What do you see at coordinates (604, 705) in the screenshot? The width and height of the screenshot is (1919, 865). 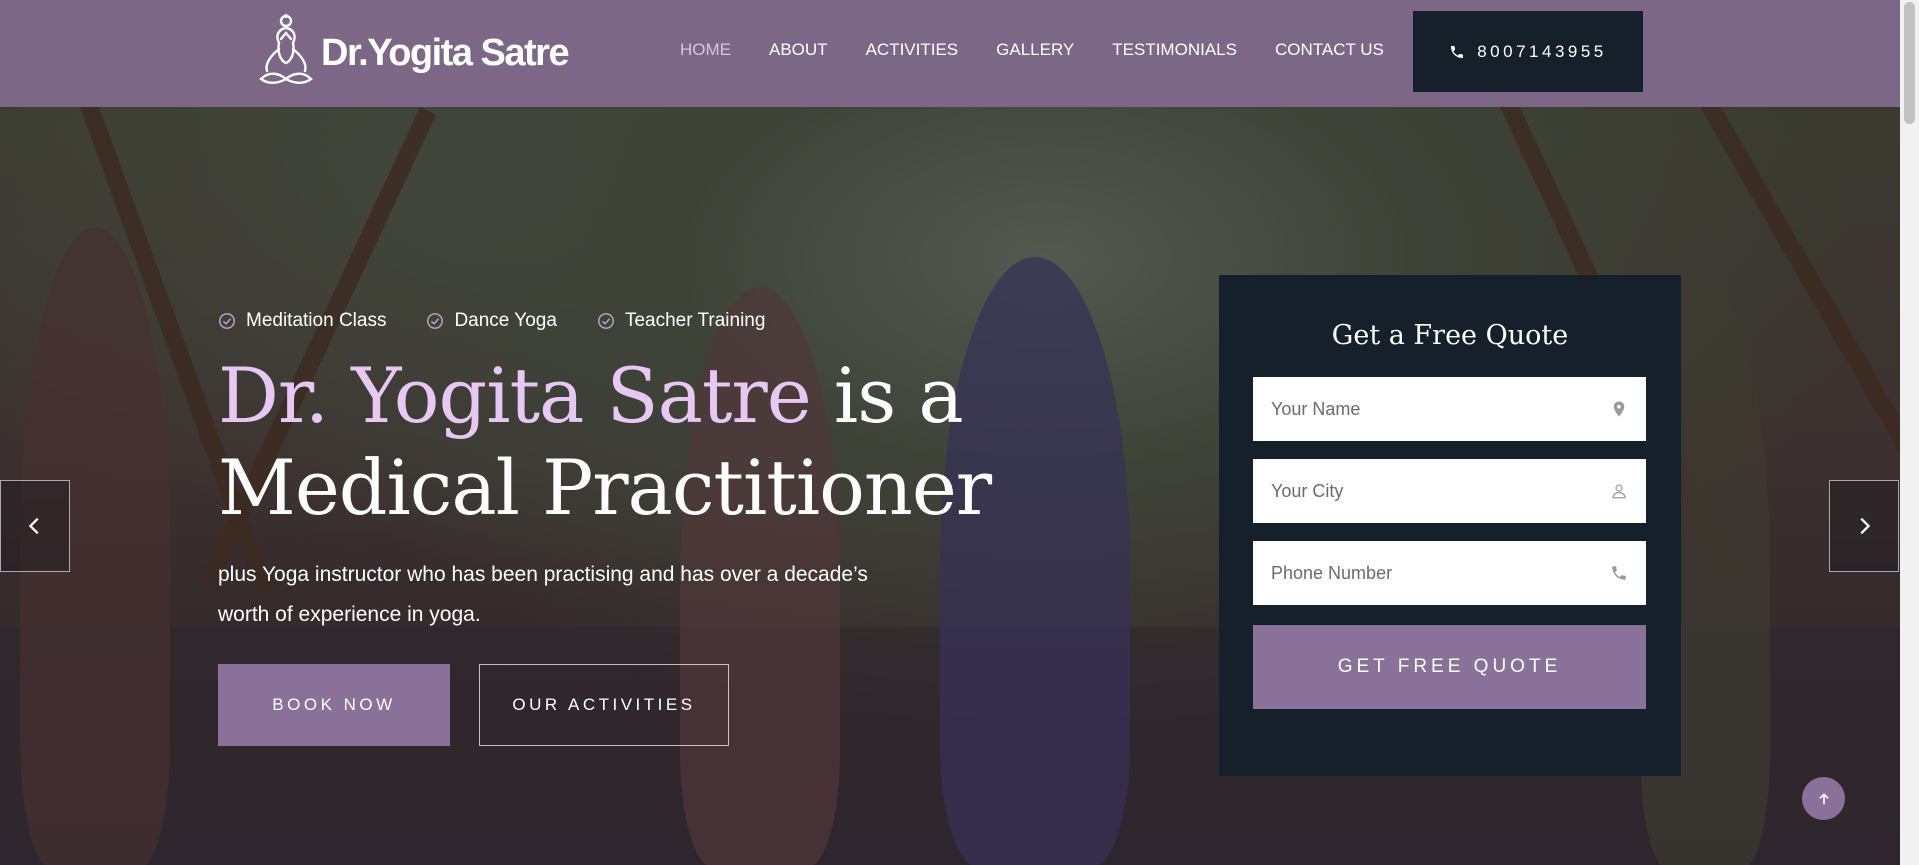 I see `our-activities-button: OUR ACTIVITIES` at bounding box center [604, 705].